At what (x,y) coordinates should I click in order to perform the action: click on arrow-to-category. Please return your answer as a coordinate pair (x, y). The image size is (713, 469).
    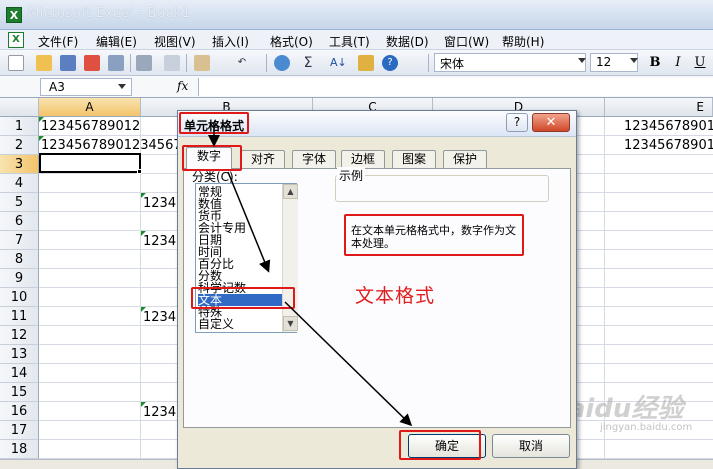
    Looking at the image, I should click on (249, 222).